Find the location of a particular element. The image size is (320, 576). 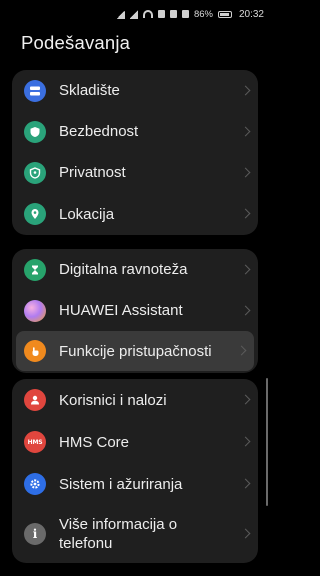

status-bar: 86% 20:32 is located at coordinates (135, 14).